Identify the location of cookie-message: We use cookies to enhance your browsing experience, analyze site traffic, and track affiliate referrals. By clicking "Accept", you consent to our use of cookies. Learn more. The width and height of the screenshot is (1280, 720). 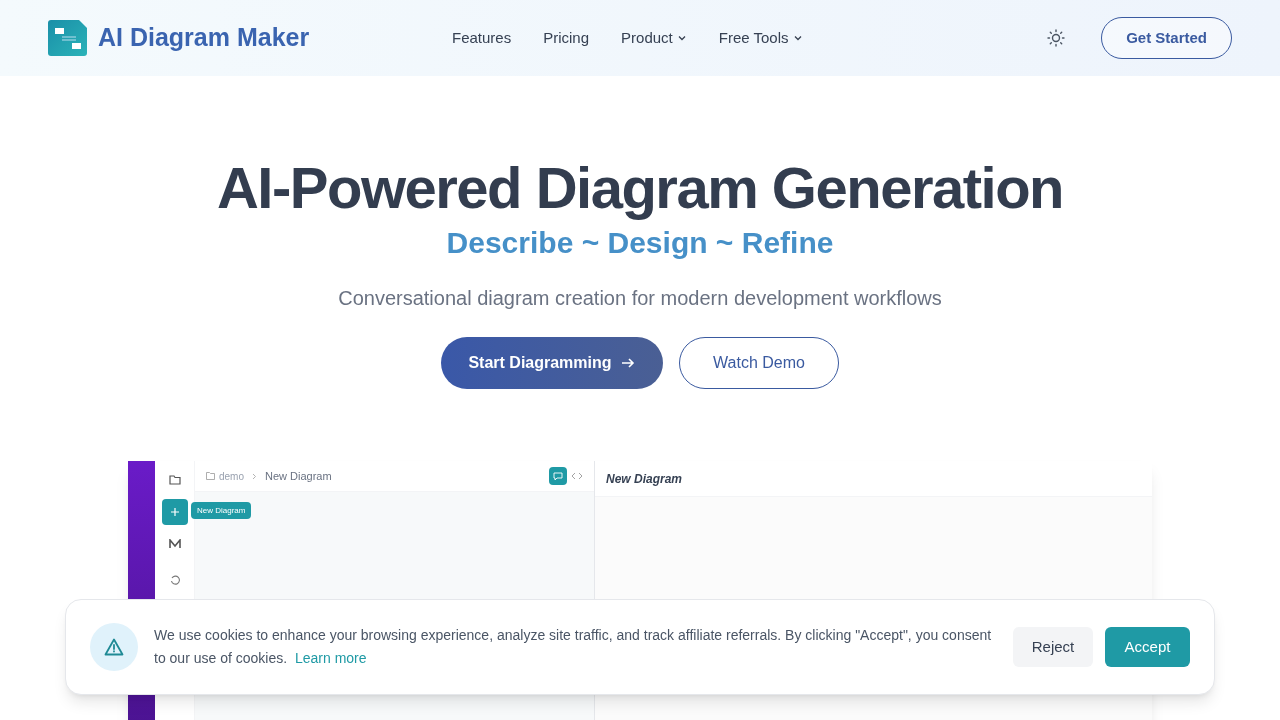
(573, 647).